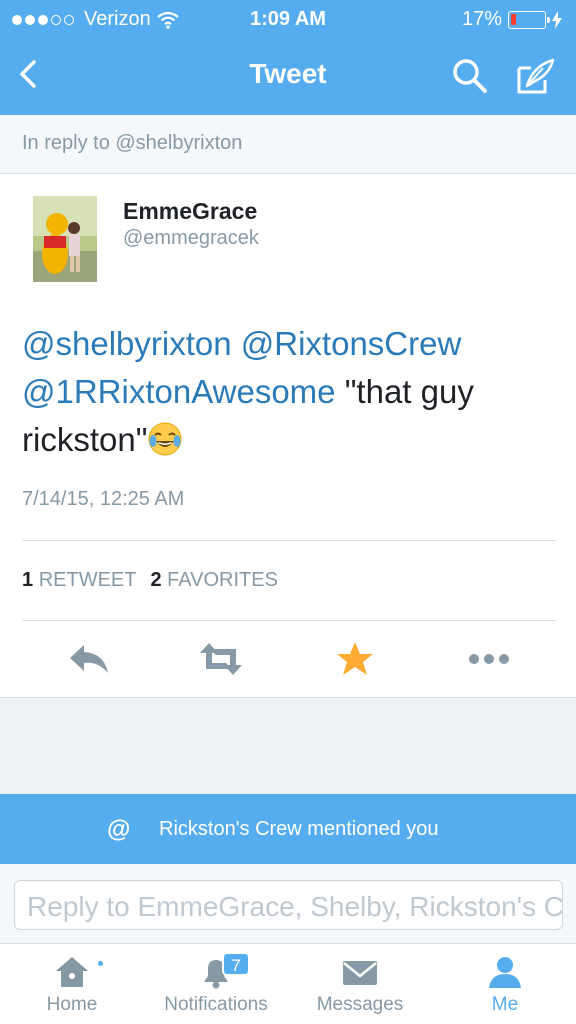  What do you see at coordinates (72, 1004) in the screenshot?
I see `tab-label: Home` at bounding box center [72, 1004].